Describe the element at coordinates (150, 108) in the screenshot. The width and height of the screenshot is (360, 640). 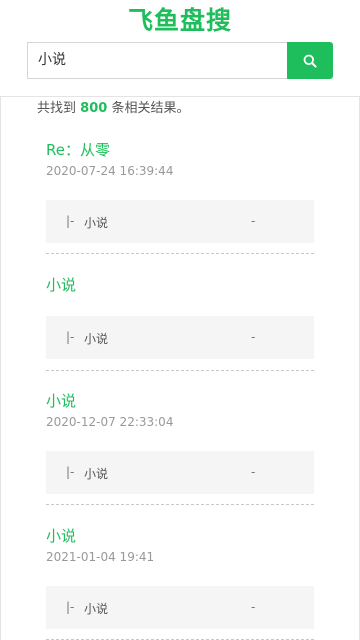
I see `summary-suffix: 条相关结果。` at that location.